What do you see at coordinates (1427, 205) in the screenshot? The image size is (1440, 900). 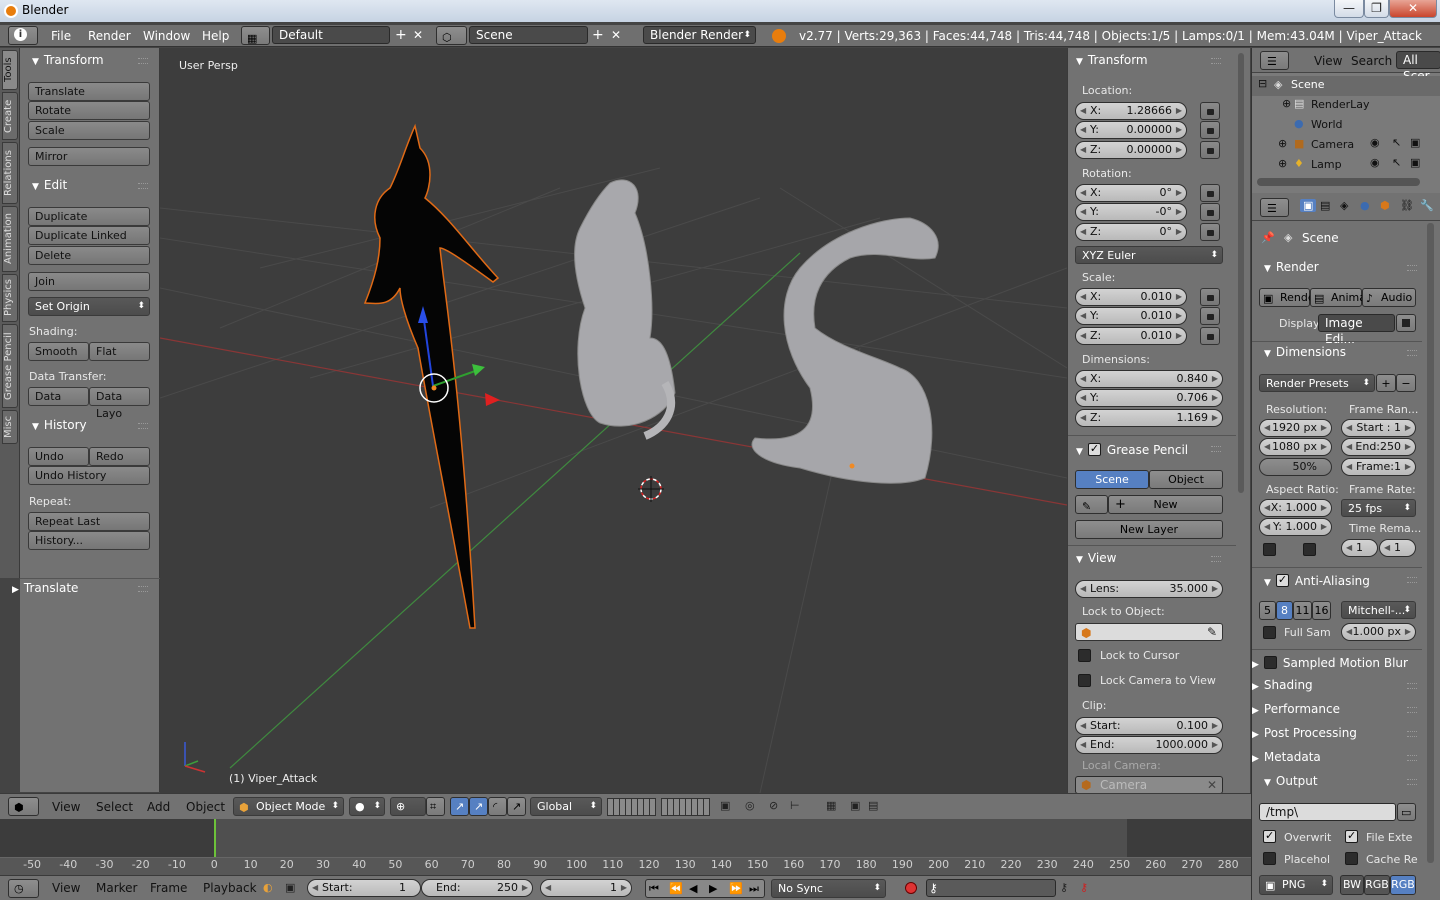 I see `modifiers-tab-icon: 🔧` at bounding box center [1427, 205].